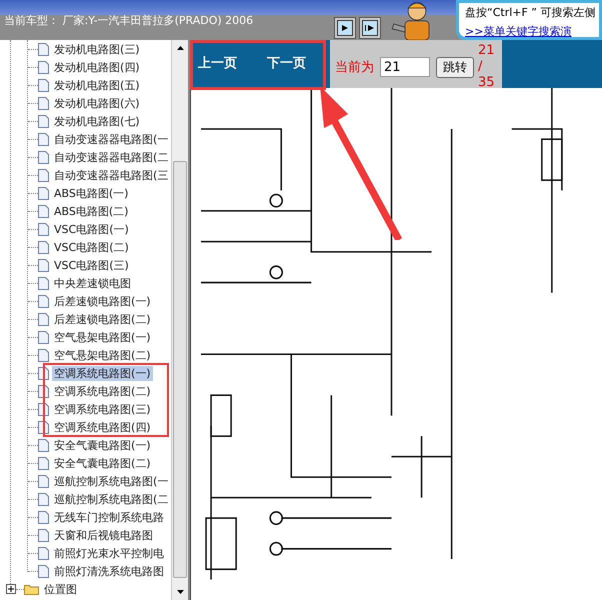  I want to click on tree-item: 前照灯光束水平控制电, so click(109, 553).